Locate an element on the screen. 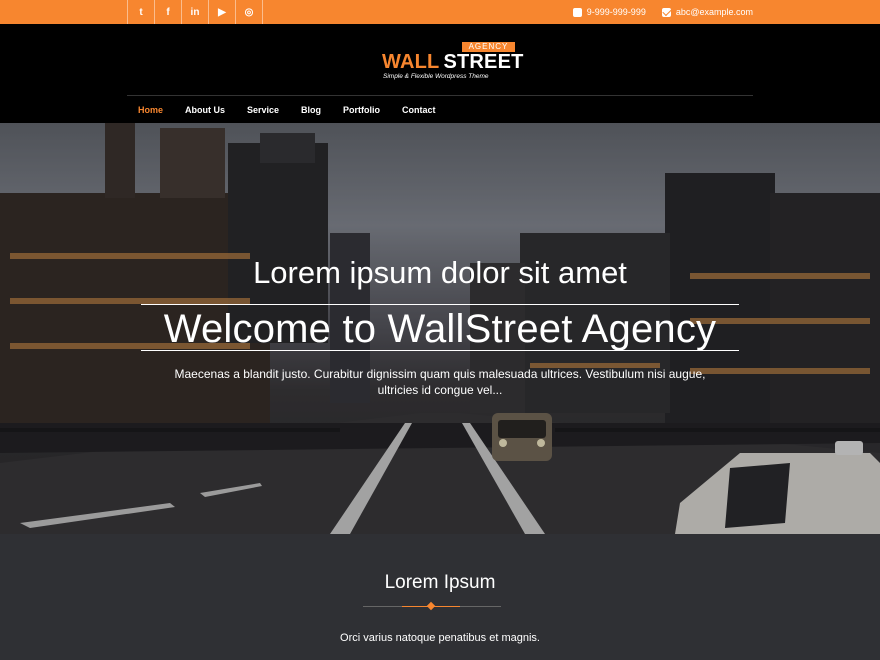  hero-rule-top is located at coordinates (440, 304).